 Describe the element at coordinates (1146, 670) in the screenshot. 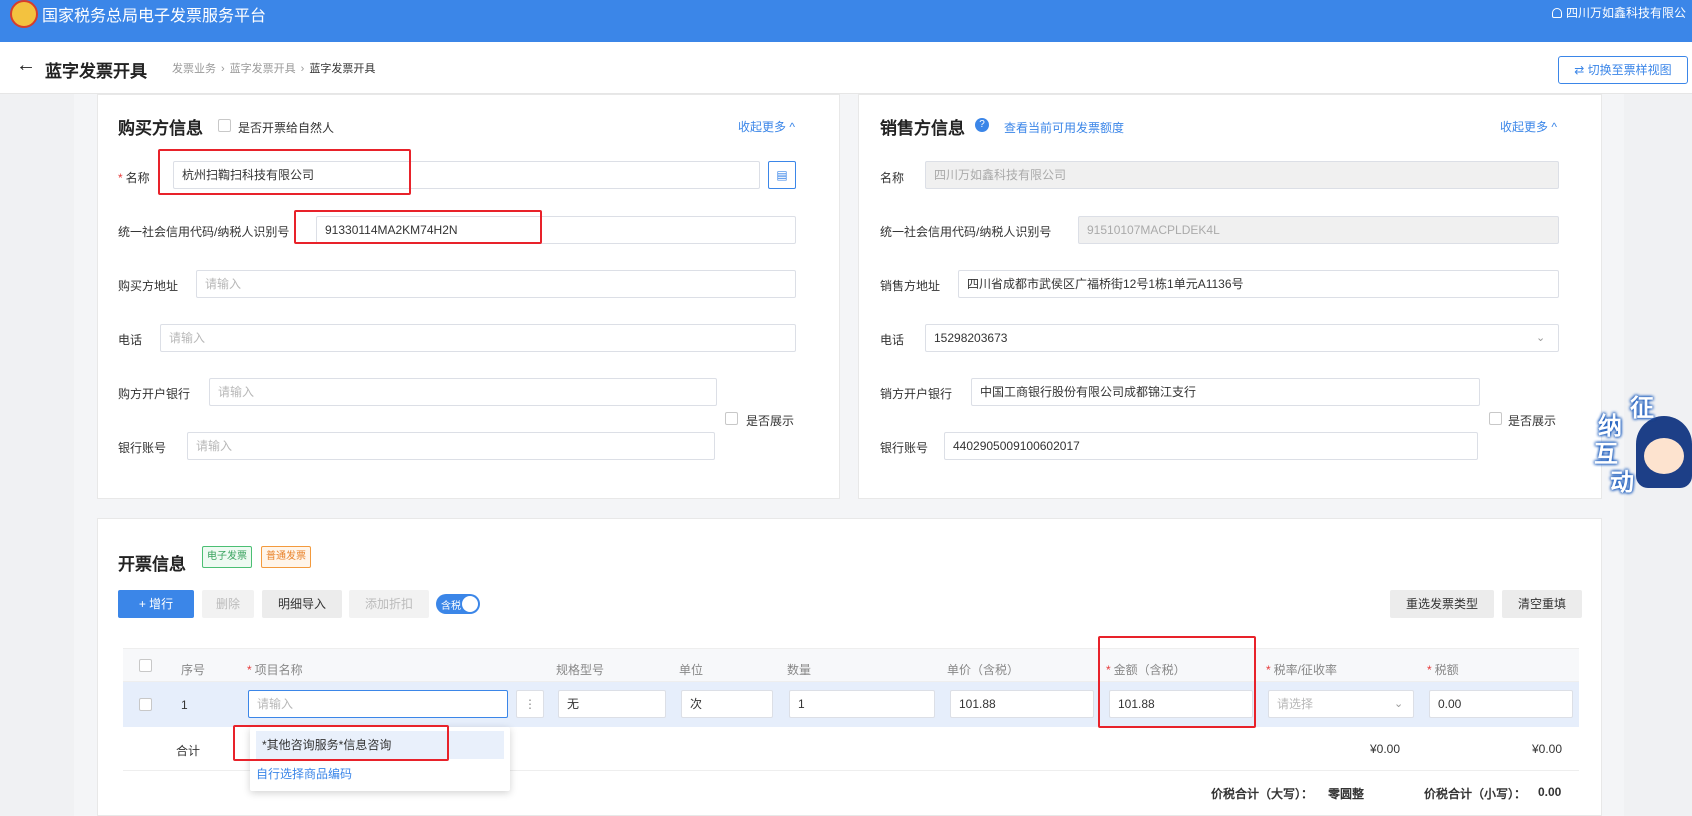

I see `col-amount: * 金额（含税）` at that location.